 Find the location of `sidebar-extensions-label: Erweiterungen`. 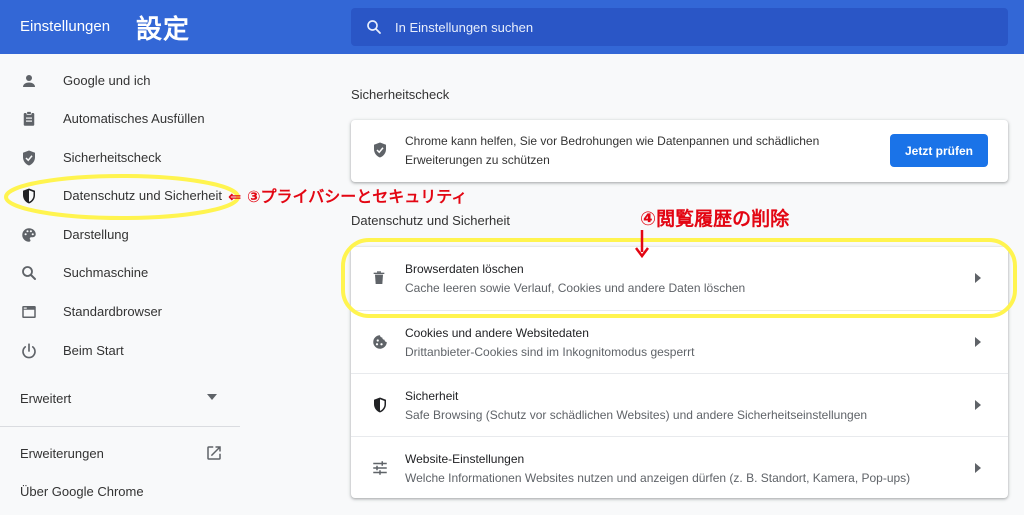

sidebar-extensions-label: Erweiterungen is located at coordinates (62, 453).